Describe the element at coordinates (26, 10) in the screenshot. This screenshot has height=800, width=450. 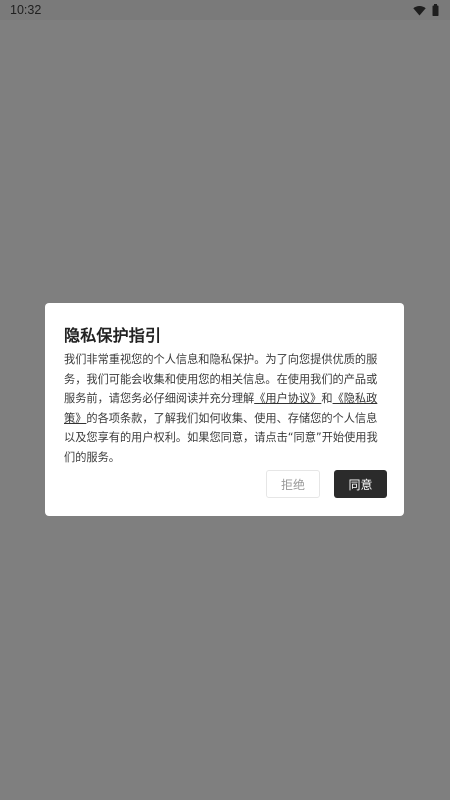
I see `status-time: 10:32` at that location.